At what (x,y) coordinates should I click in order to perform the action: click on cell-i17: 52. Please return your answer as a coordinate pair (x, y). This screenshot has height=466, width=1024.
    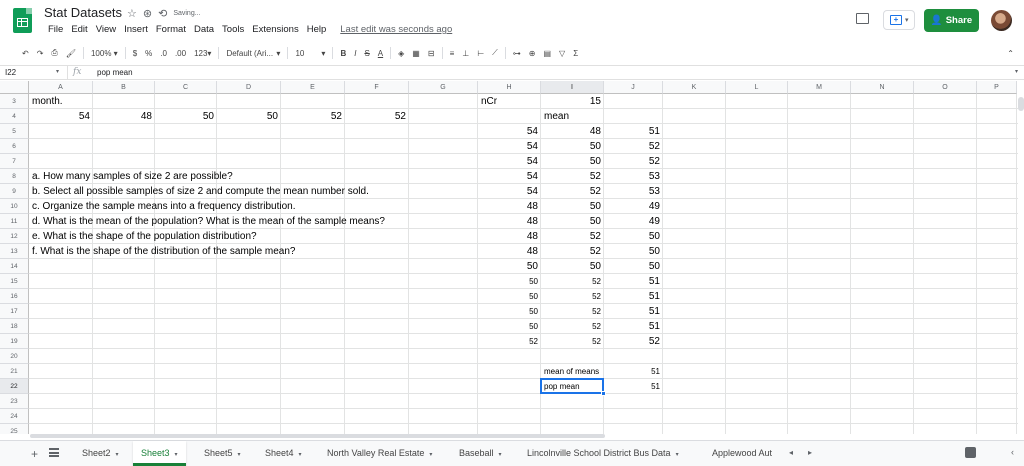
    Looking at the image, I should click on (572, 311).